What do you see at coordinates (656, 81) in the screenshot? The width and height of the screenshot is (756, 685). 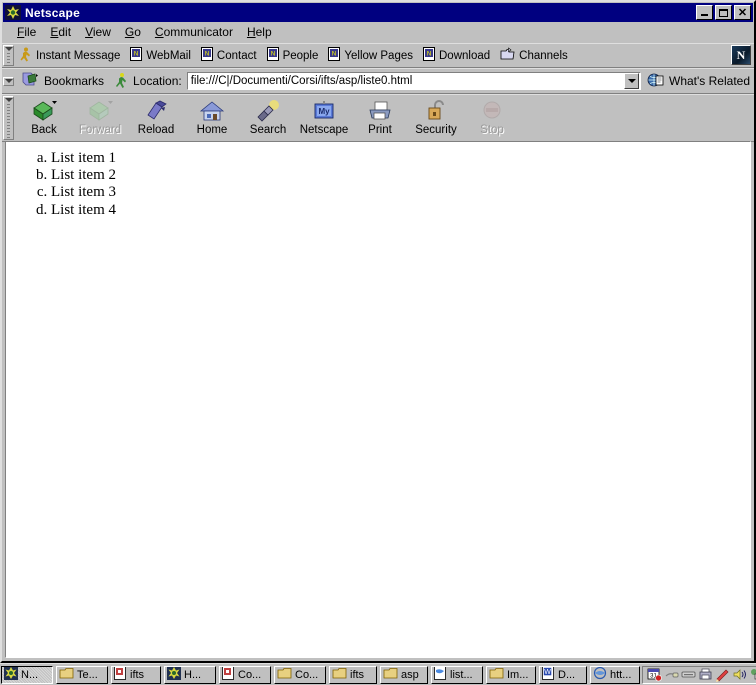 I see `related-pages-icon` at bounding box center [656, 81].